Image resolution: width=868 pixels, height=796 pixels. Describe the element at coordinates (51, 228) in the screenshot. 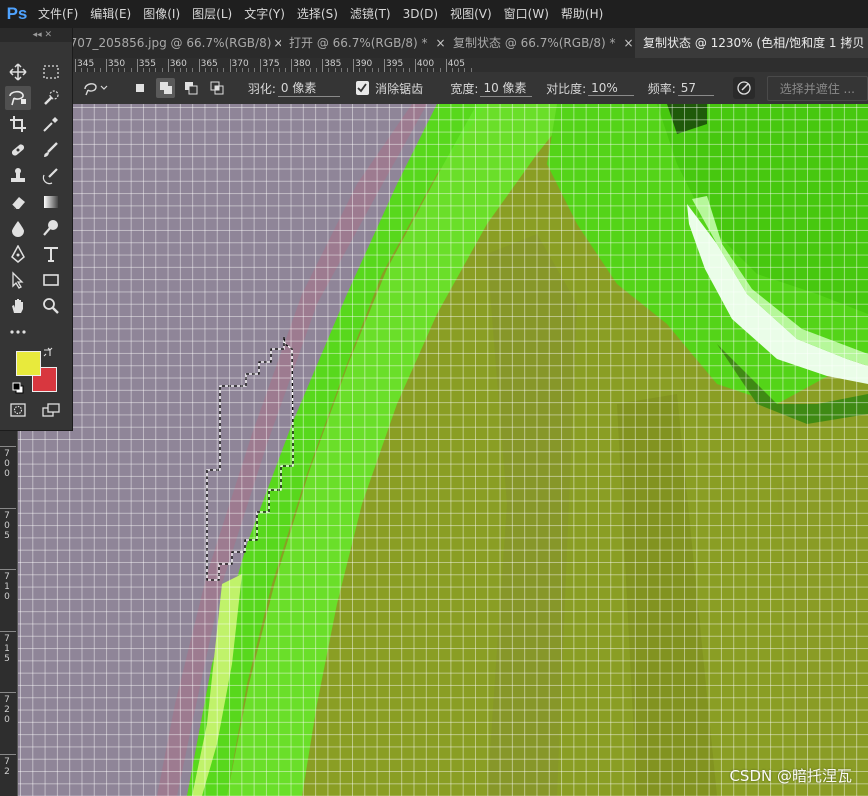

I see `dodge-tool-icon` at that location.